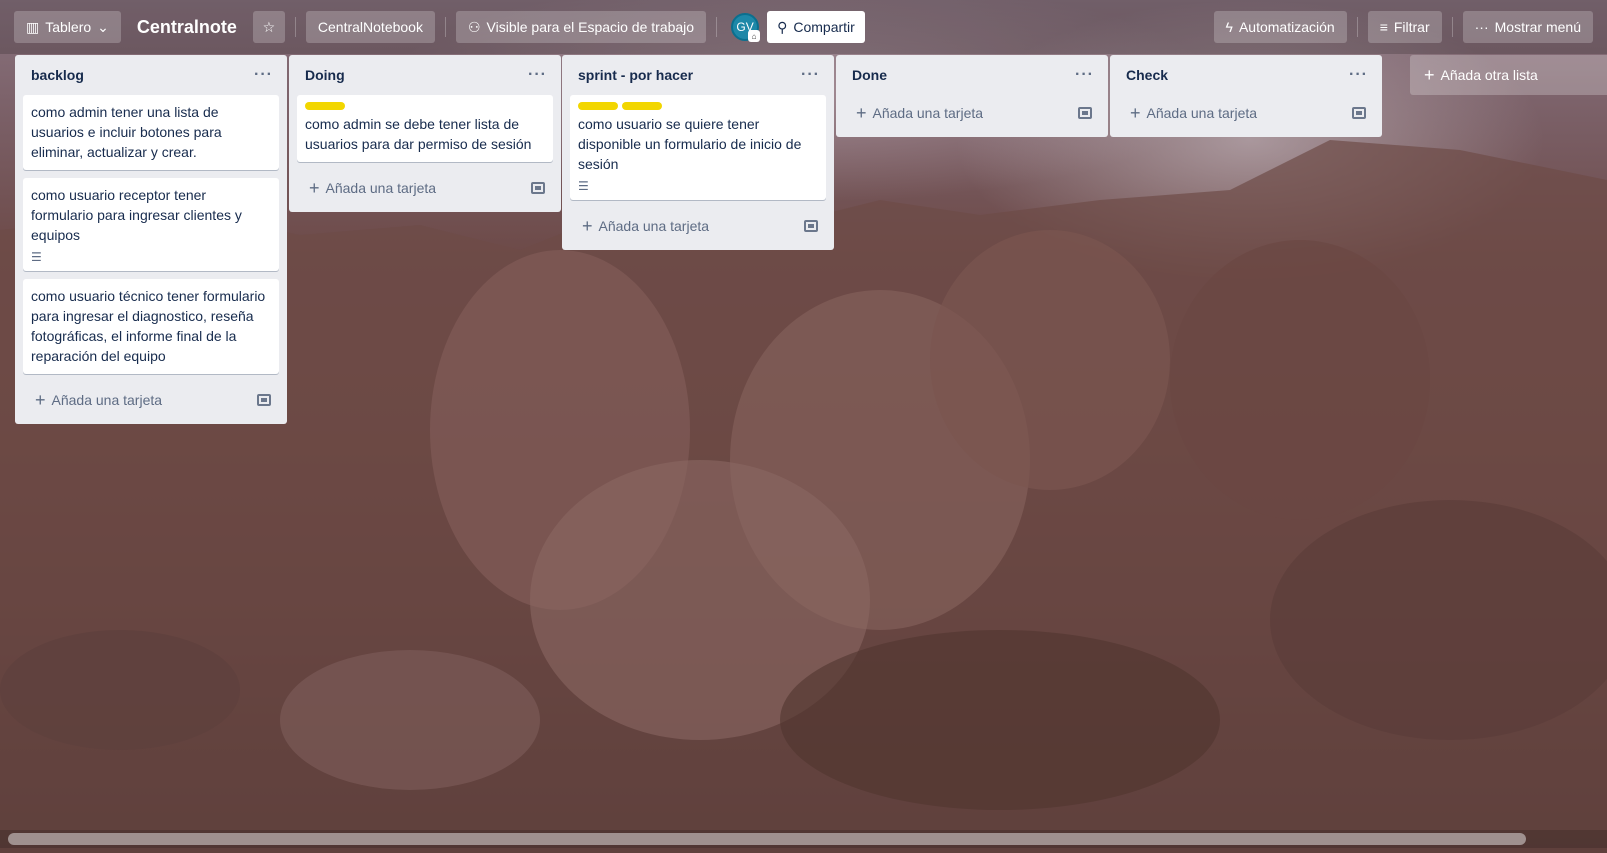 This screenshot has width=1607, height=853. What do you see at coordinates (746, 27) in the screenshot?
I see `avatar: GV ⌂` at bounding box center [746, 27].